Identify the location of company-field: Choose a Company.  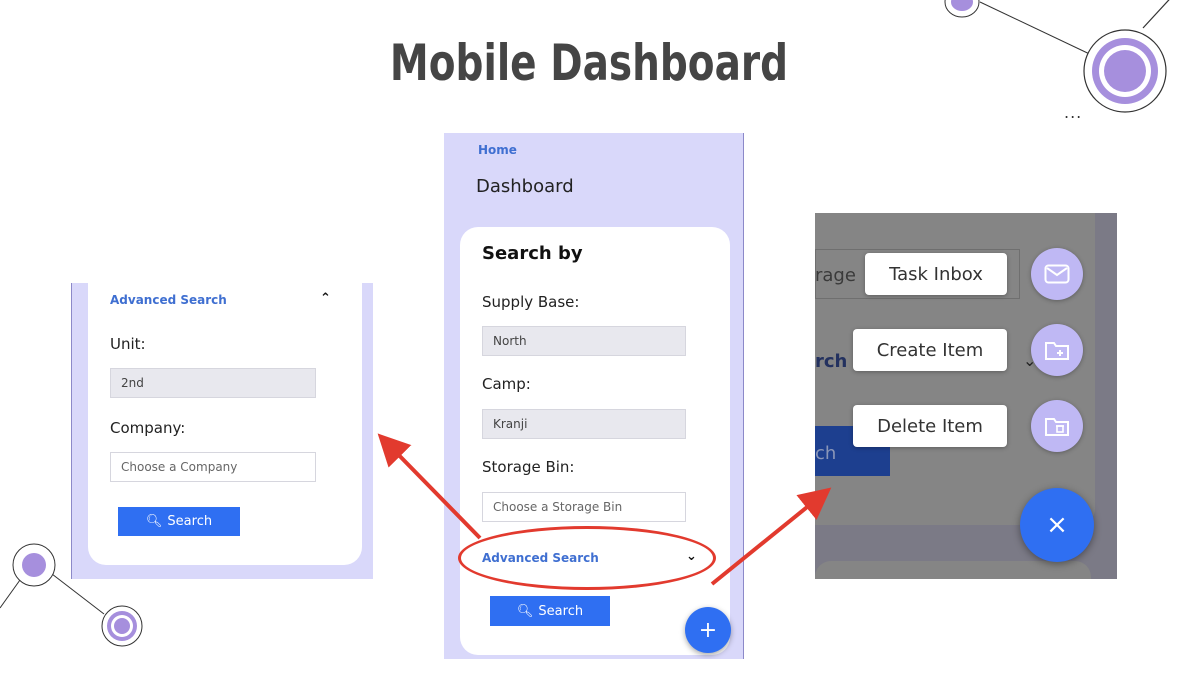
(213, 467).